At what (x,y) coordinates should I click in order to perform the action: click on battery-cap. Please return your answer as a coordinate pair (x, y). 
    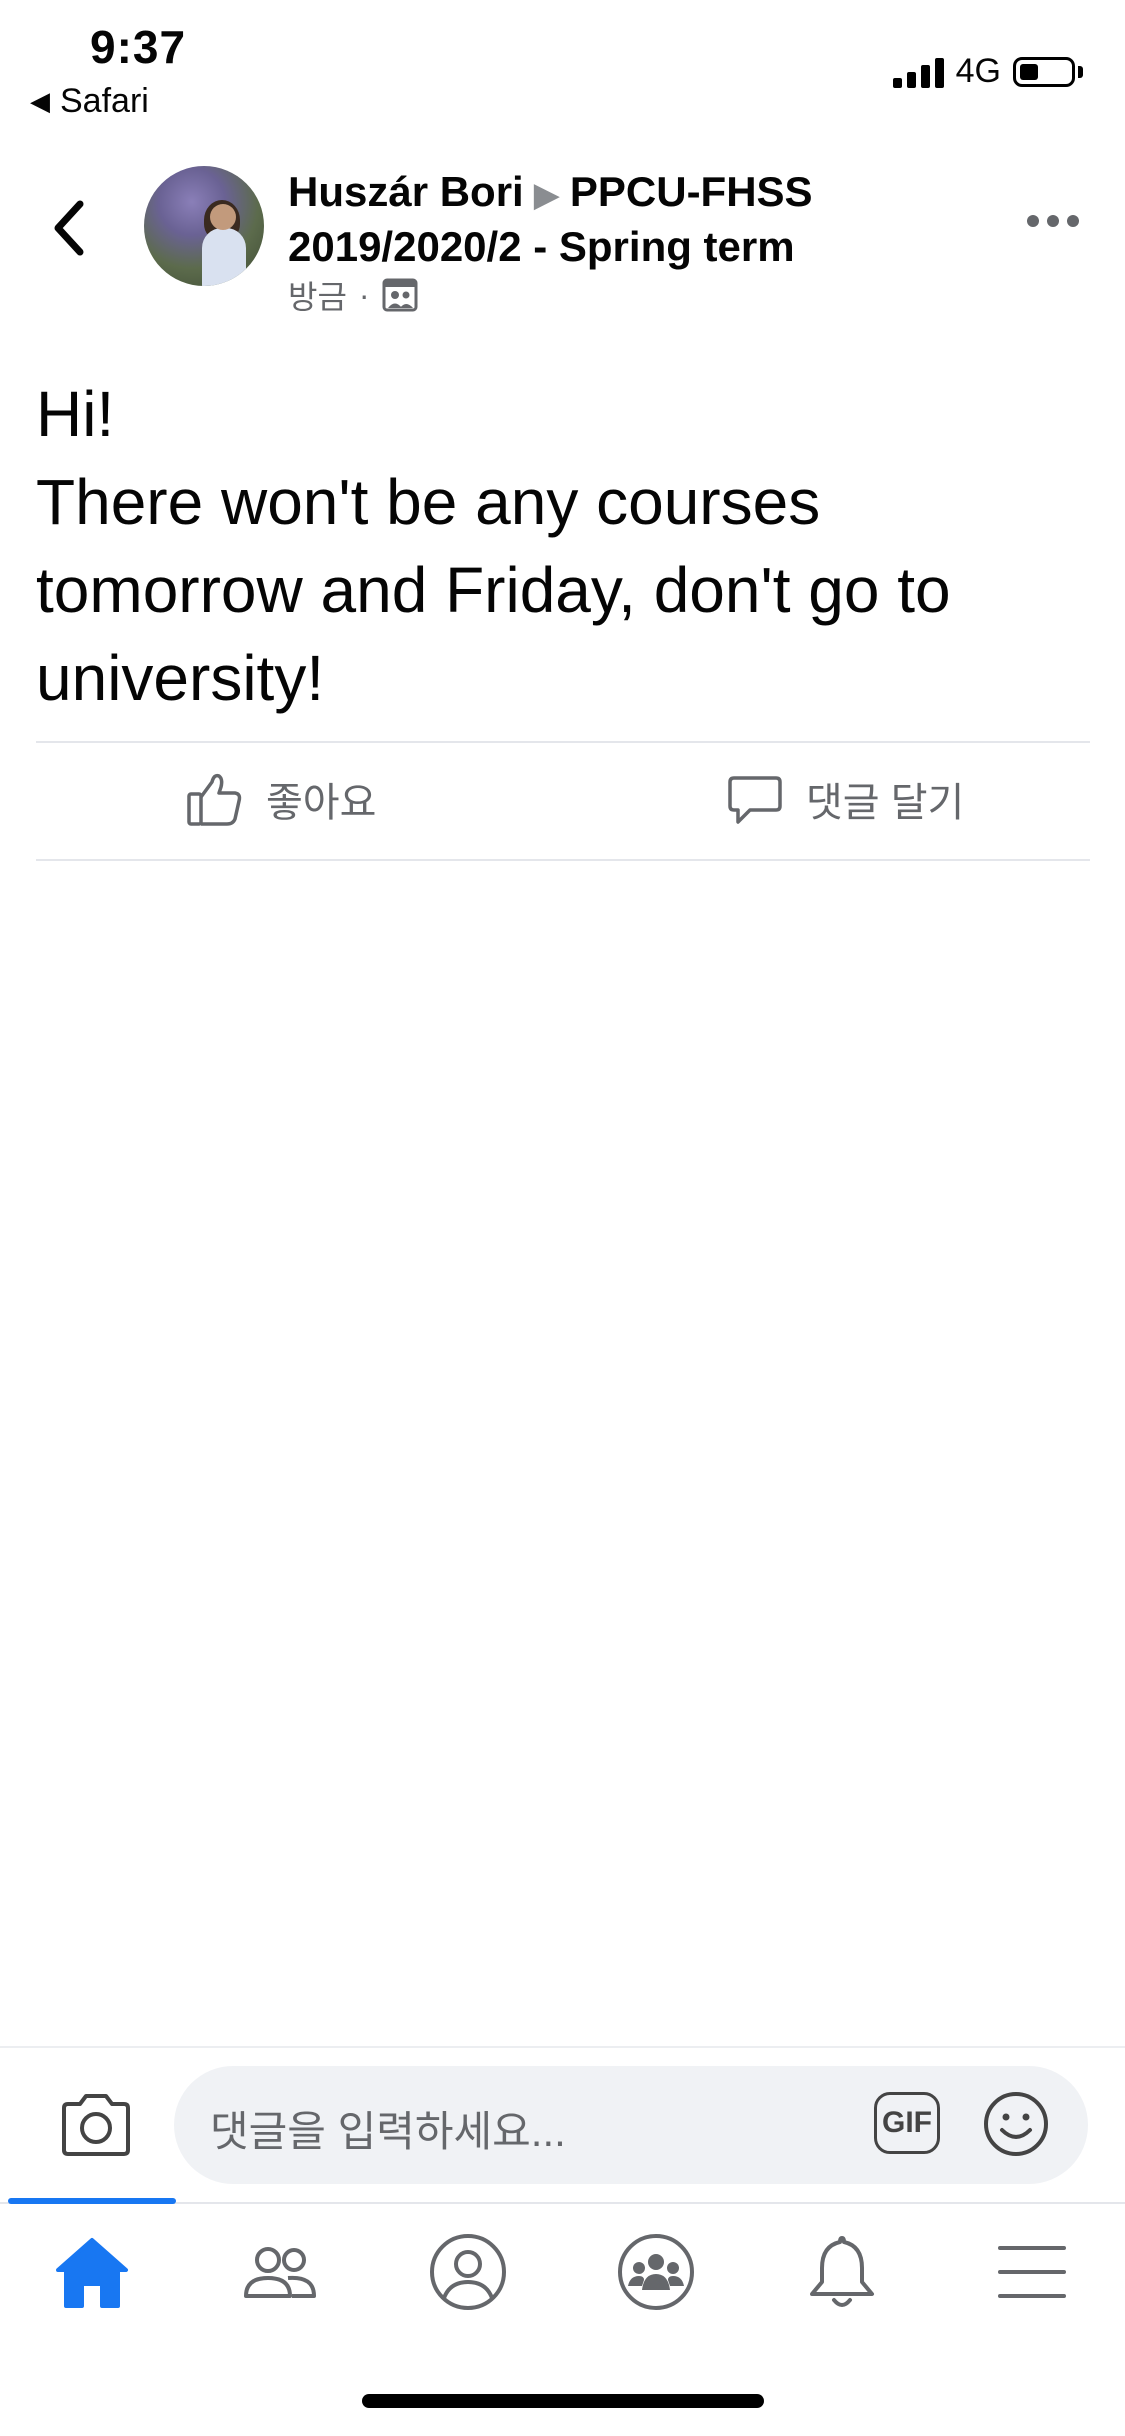
    Looking at the image, I should click on (1080, 71).